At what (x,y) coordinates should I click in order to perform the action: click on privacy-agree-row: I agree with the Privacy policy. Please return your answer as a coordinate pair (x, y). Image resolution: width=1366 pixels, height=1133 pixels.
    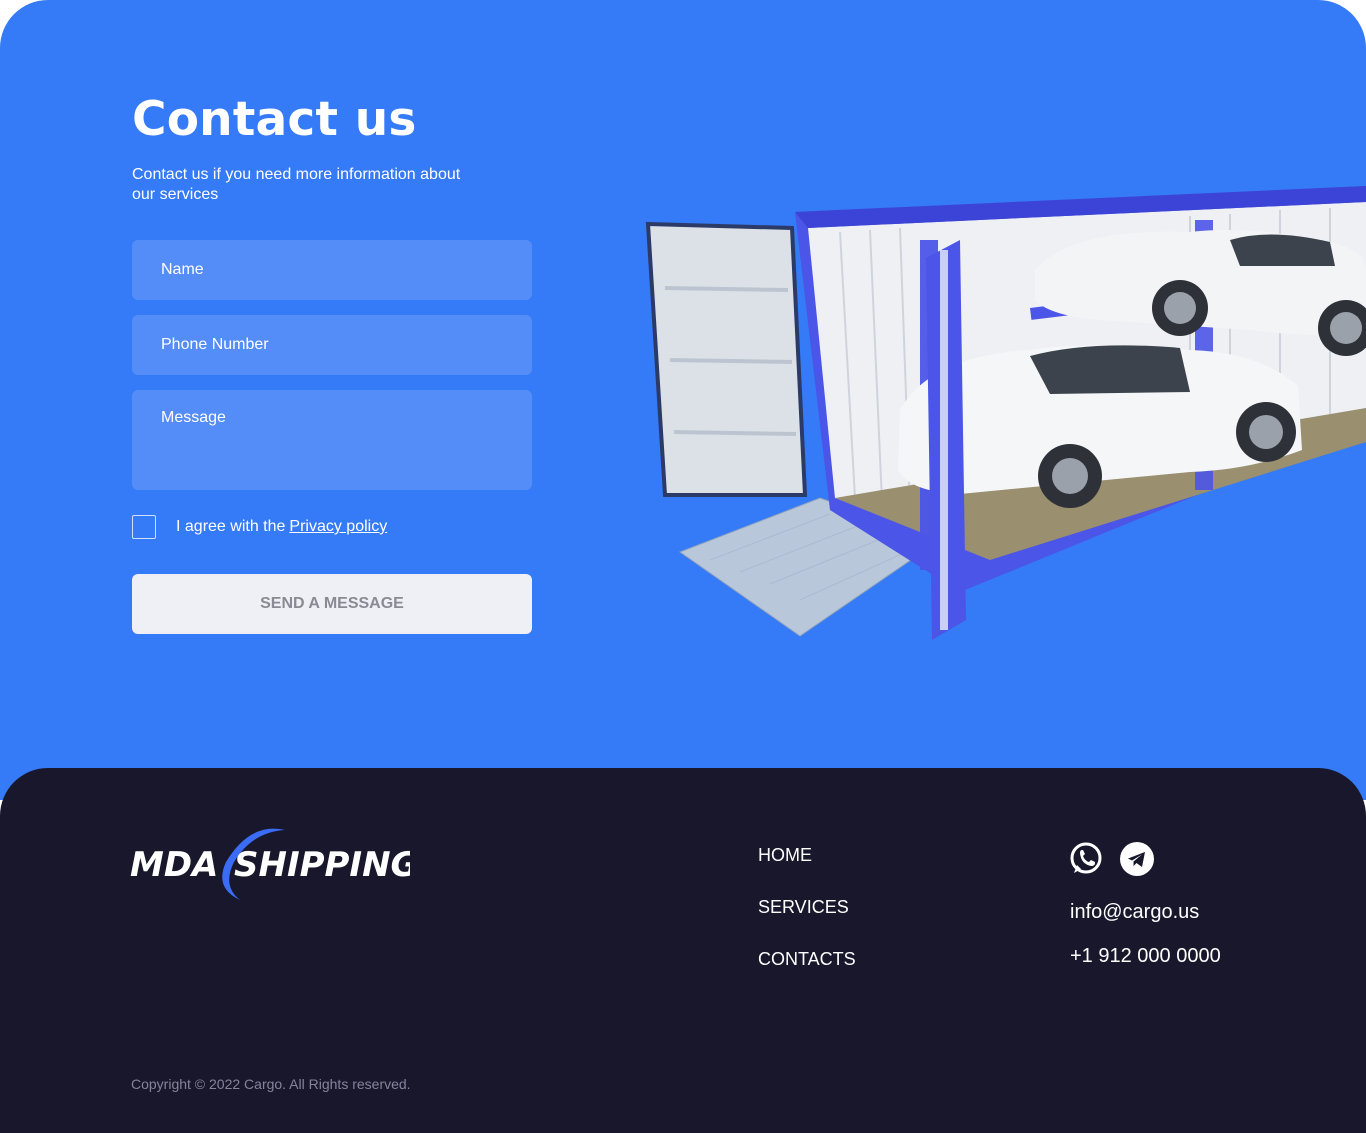
    Looking at the image, I should click on (259, 527).